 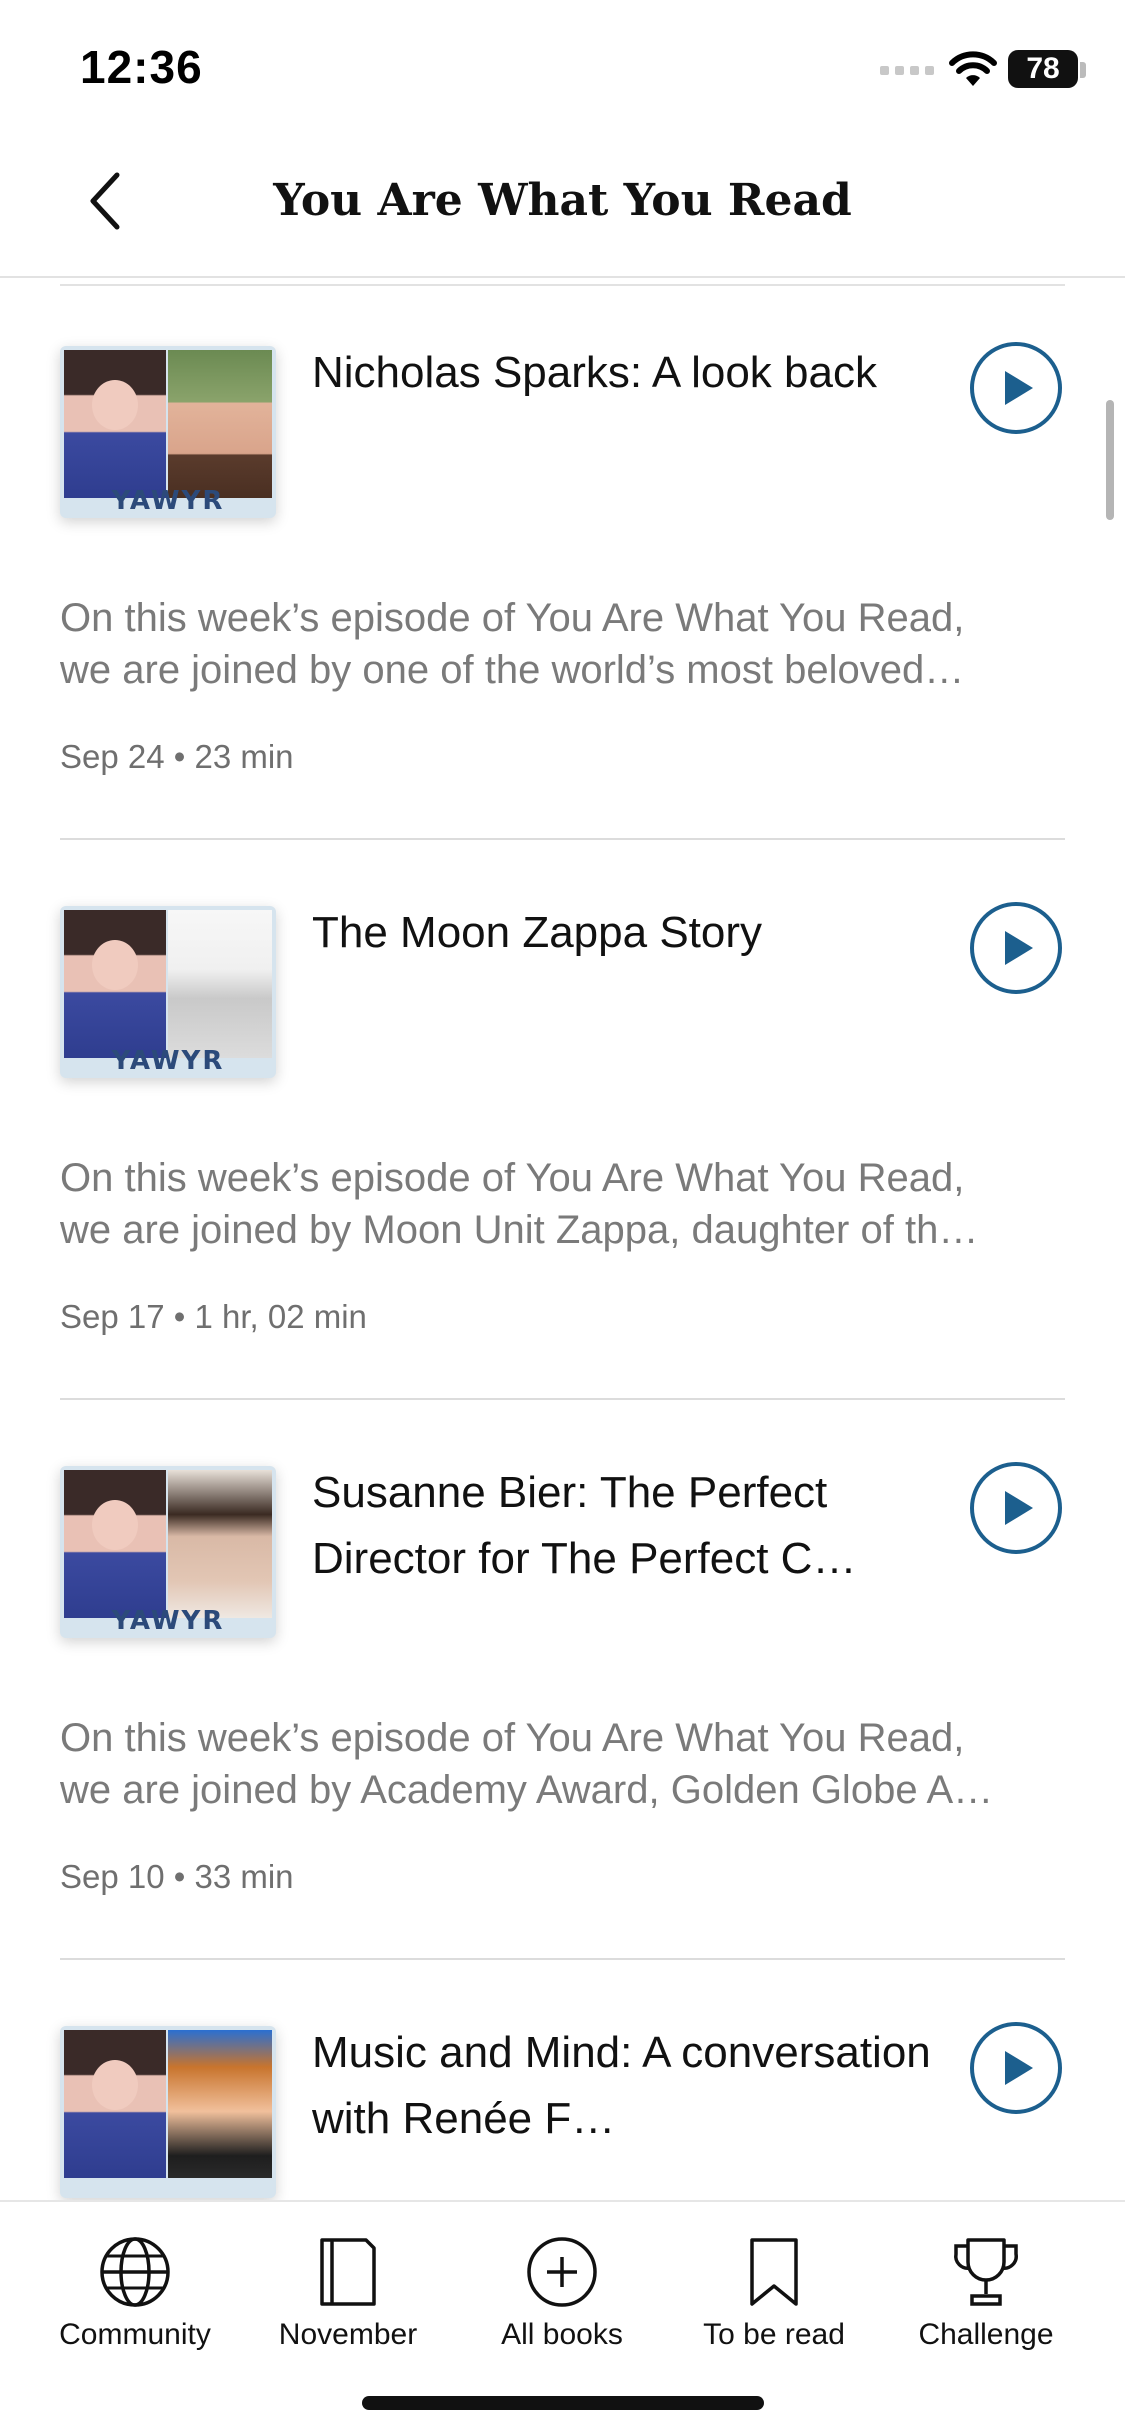 What do you see at coordinates (1043, 69) in the screenshot?
I see `battery-icon: 78` at bounding box center [1043, 69].